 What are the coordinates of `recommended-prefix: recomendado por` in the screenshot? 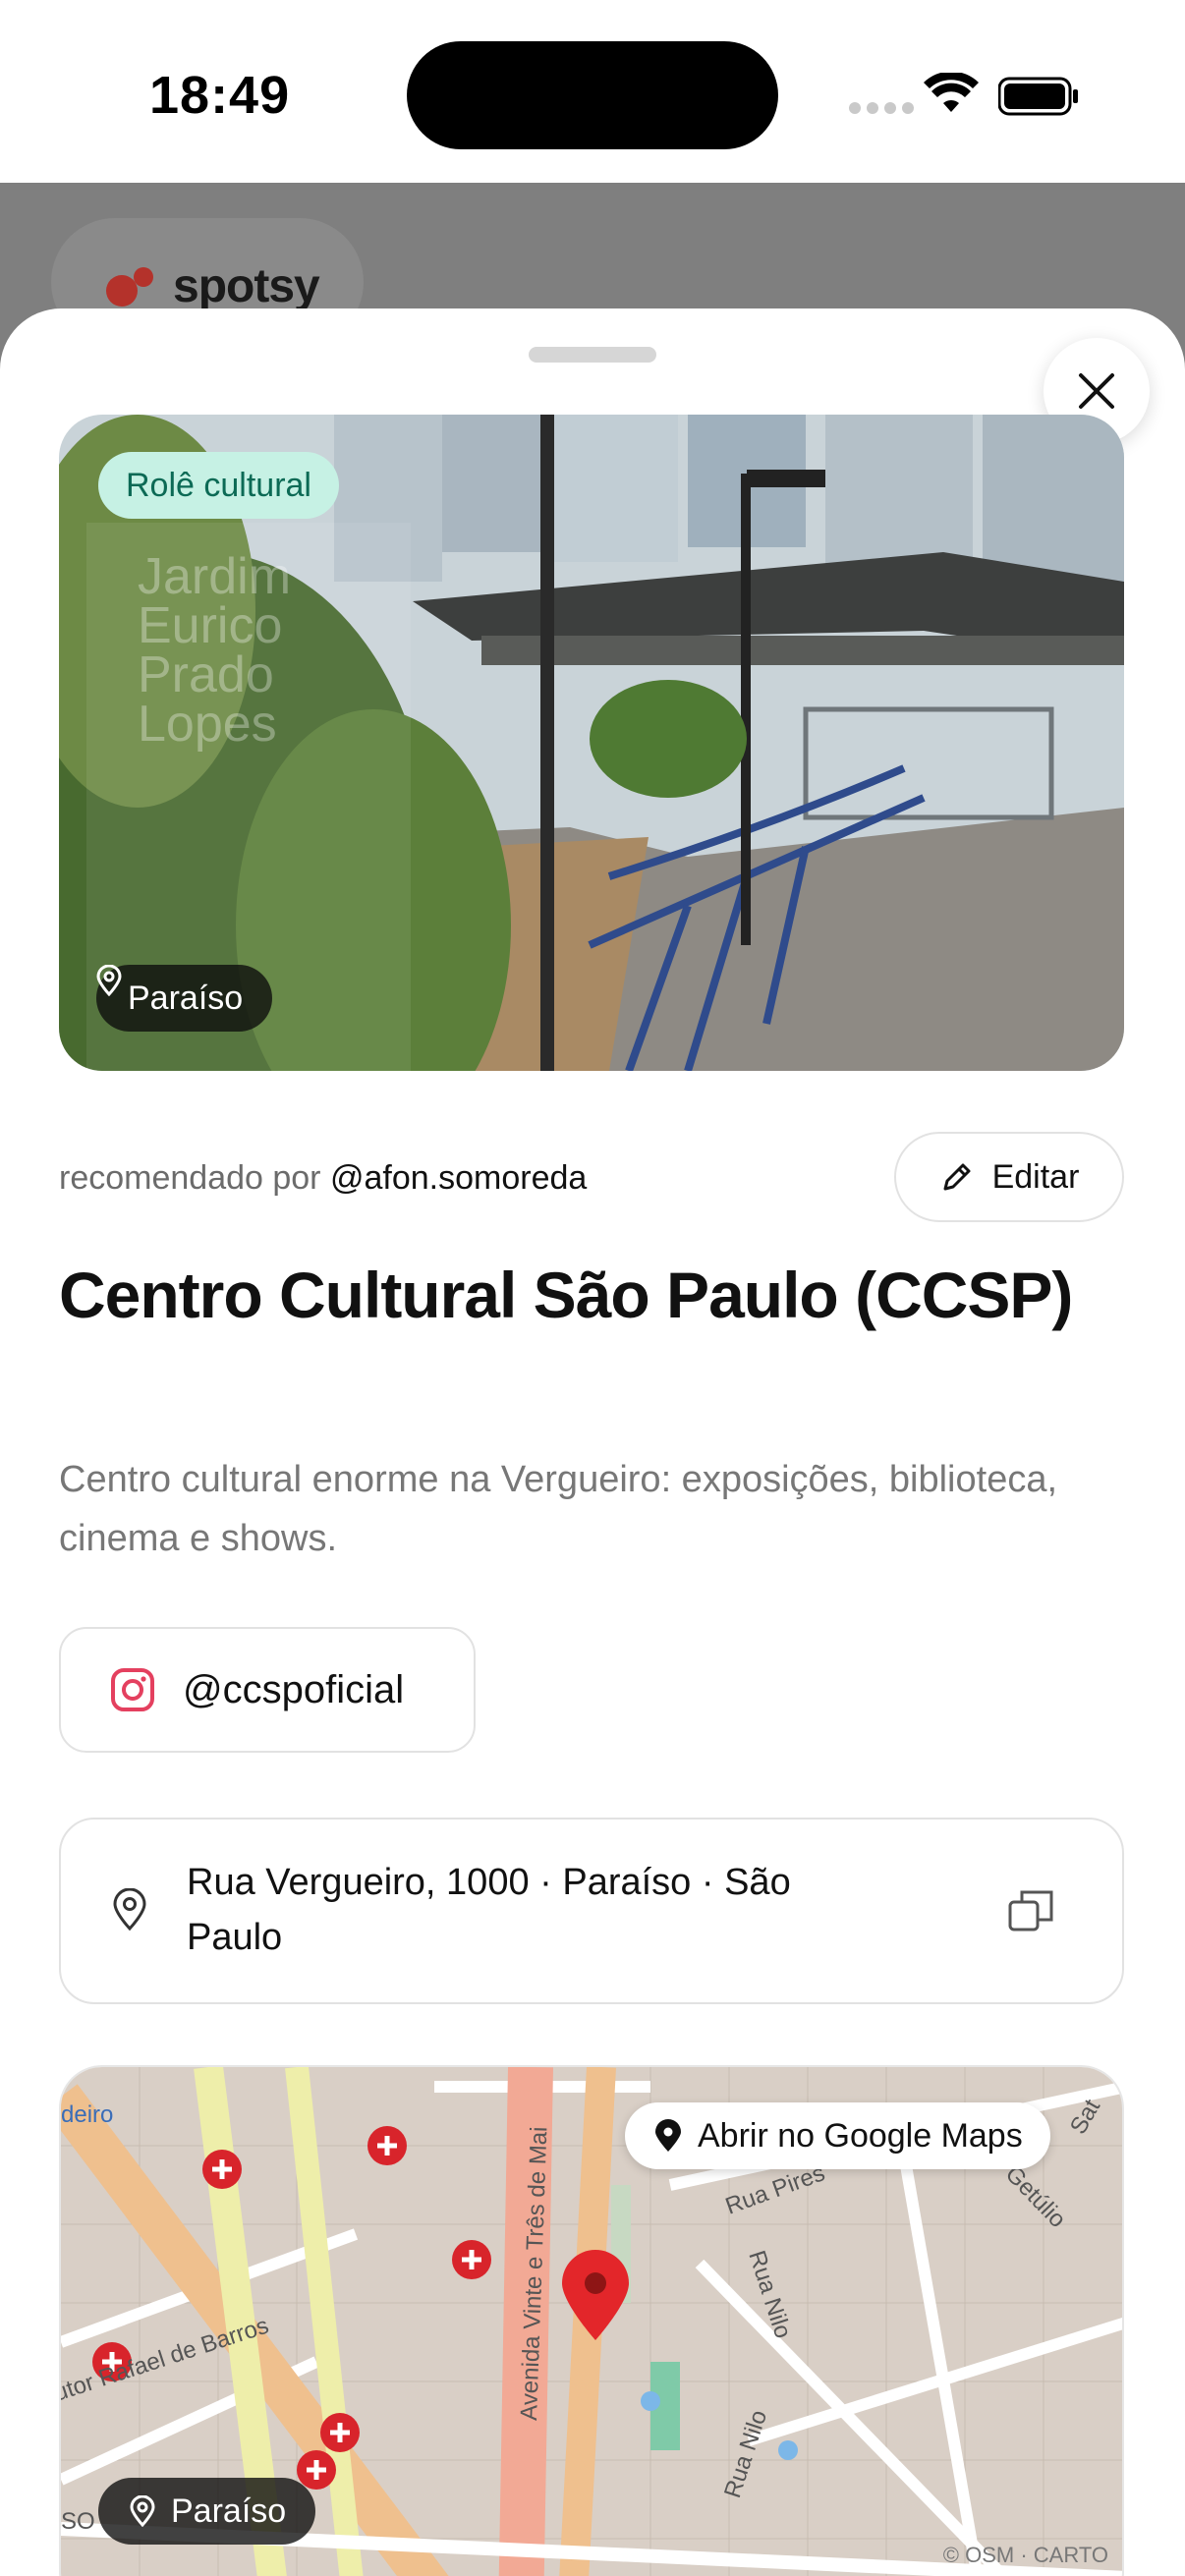 It's located at (190, 1178).